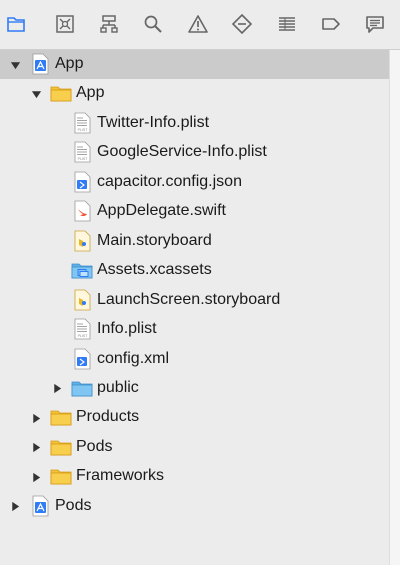 This screenshot has height=565, width=400. What do you see at coordinates (242, 24) in the screenshot?
I see `test-navigator-icon` at bounding box center [242, 24].